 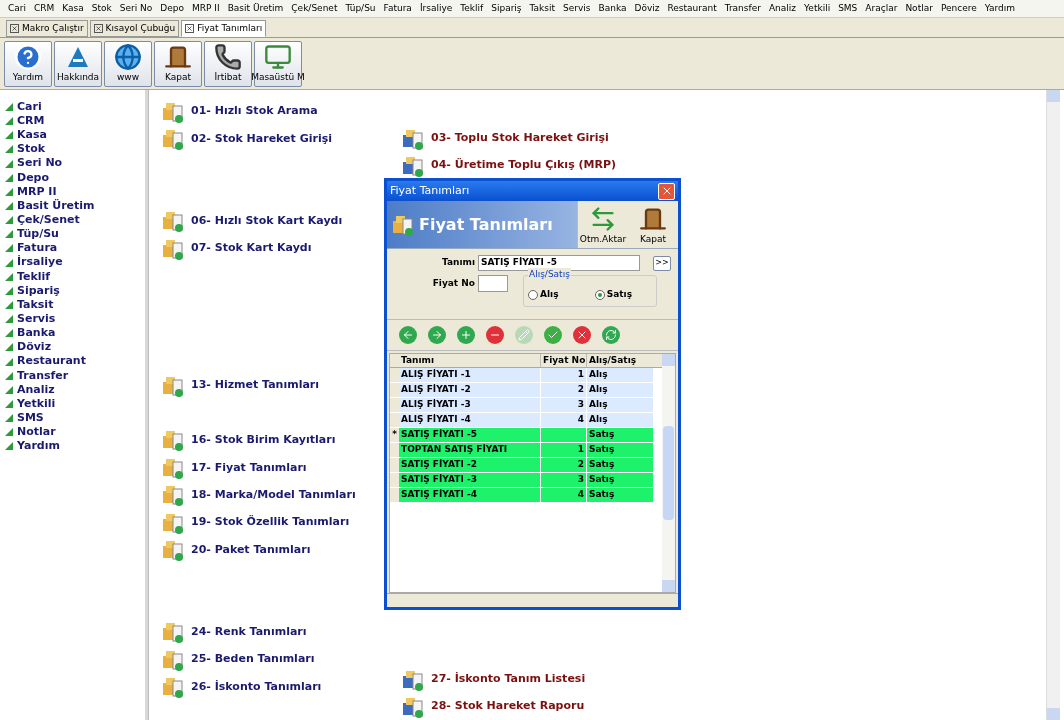 What do you see at coordinates (881, 8) in the screenshot?
I see `menu-item: Araçlar` at bounding box center [881, 8].